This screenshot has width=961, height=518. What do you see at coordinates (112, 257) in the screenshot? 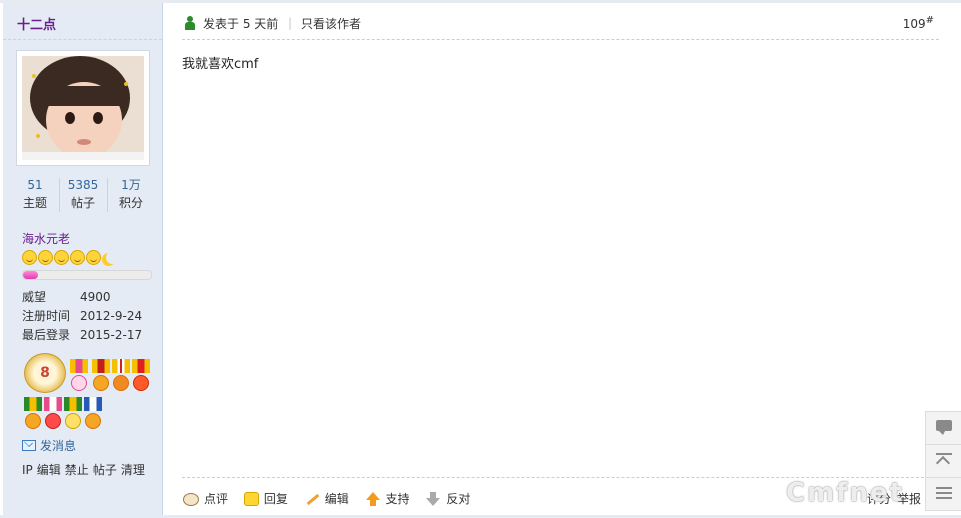
I see `moon-icon` at bounding box center [112, 257].